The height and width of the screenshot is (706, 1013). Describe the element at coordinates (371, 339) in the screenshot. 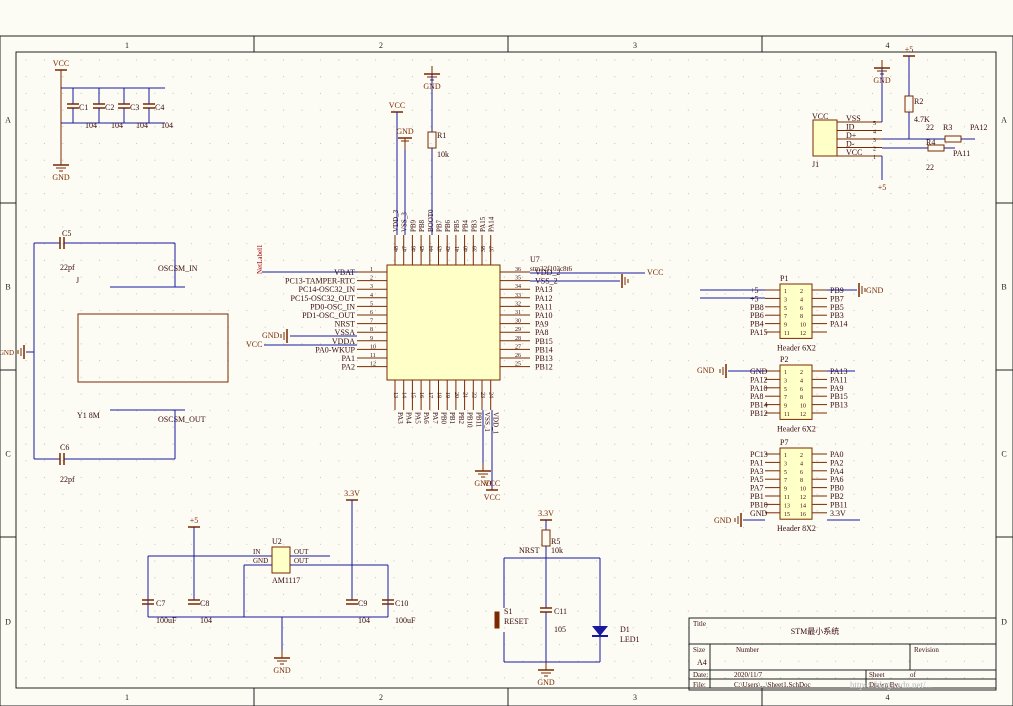

I see `mcu-pin-num: 9` at that location.